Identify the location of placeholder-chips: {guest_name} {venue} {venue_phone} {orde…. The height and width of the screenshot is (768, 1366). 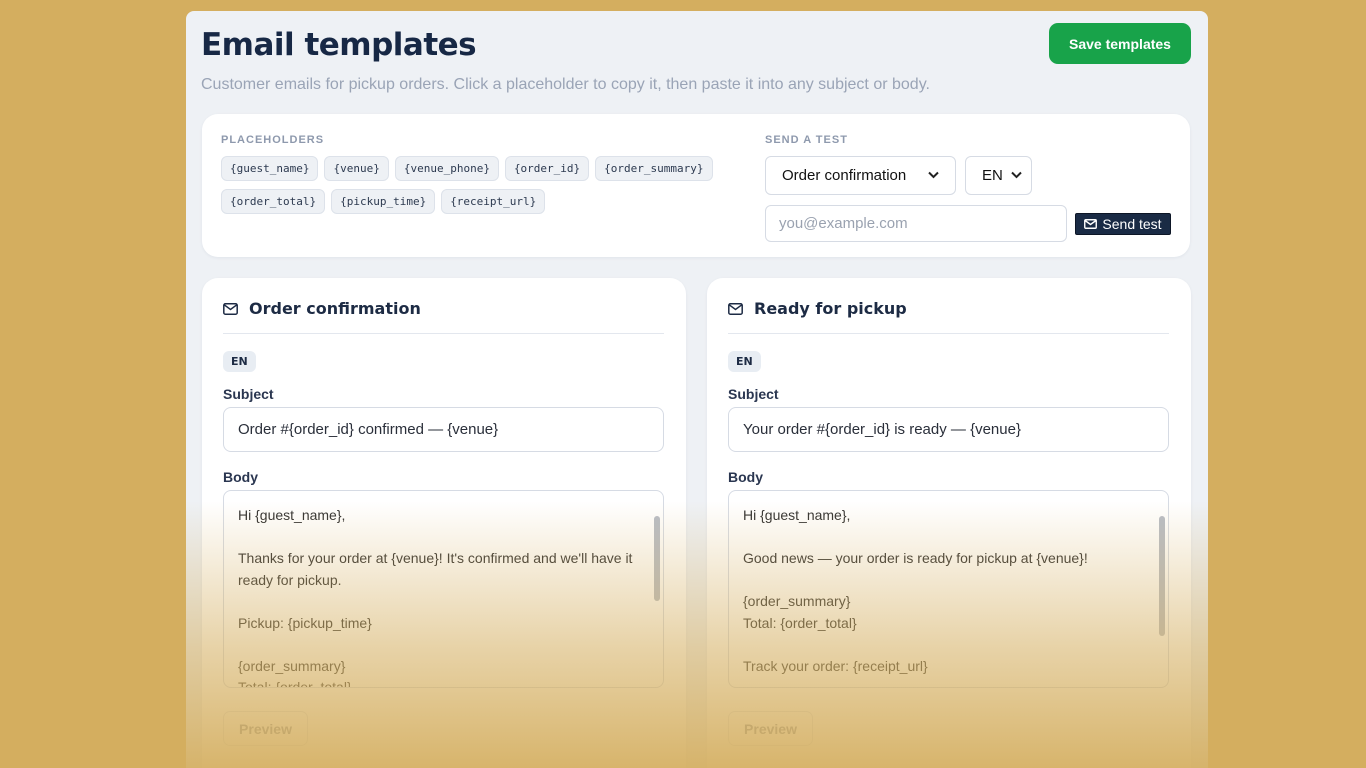
(486, 185).